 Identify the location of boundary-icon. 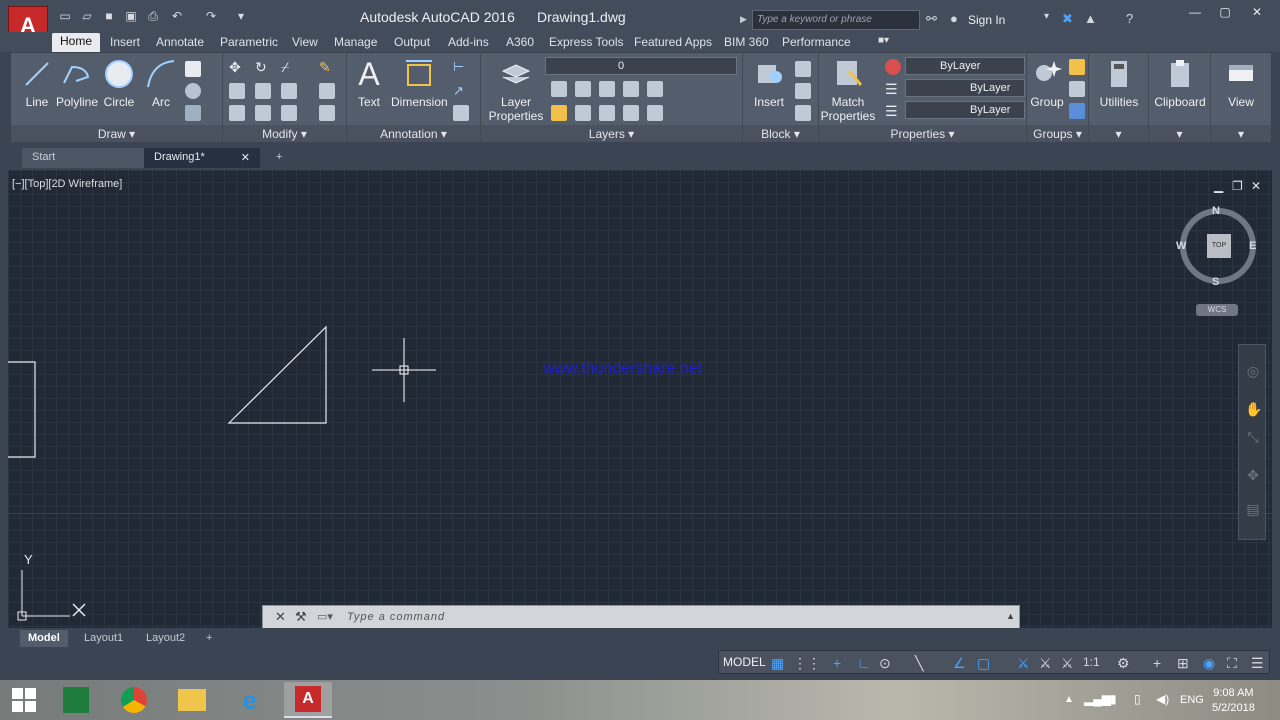
(193, 113).